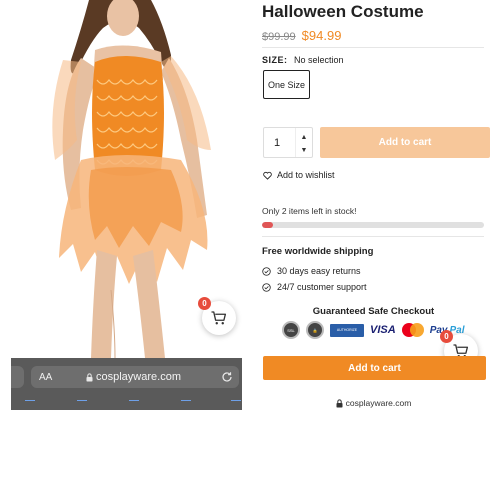  I want to click on bookmarks-icon, so click(186, 405).